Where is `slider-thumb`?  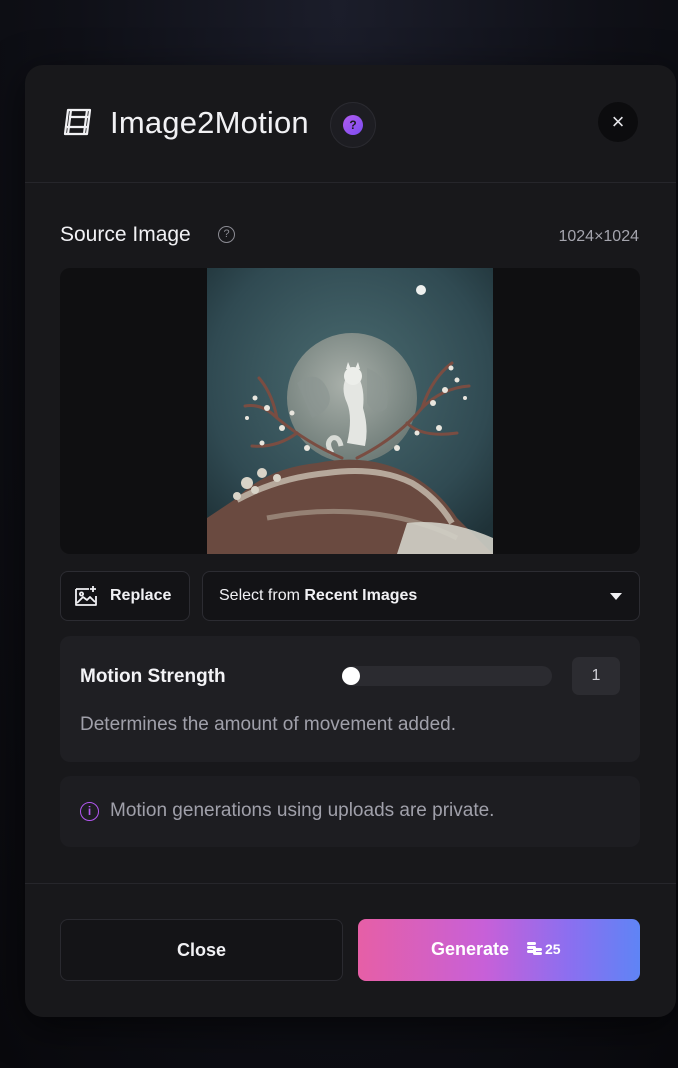 slider-thumb is located at coordinates (351, 676).